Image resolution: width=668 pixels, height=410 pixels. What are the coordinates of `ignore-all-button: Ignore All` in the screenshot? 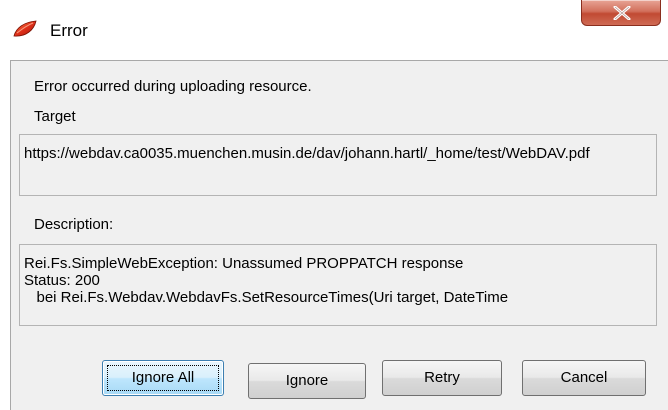 It's located at (163, 378).